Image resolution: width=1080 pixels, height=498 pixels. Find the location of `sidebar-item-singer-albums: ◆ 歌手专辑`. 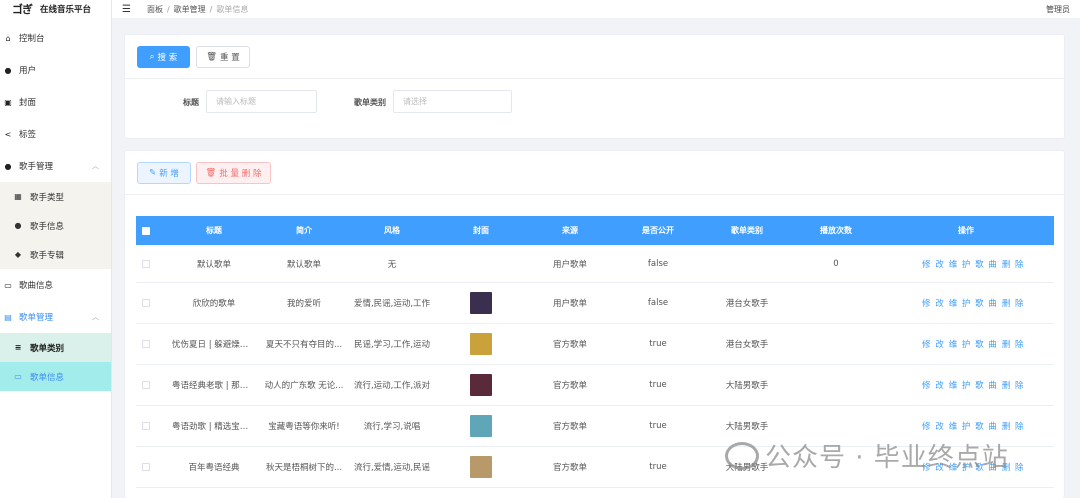

sidebar-item-singer-albums: ◆ 歌手专辑 is located at coordinates (55, 254).